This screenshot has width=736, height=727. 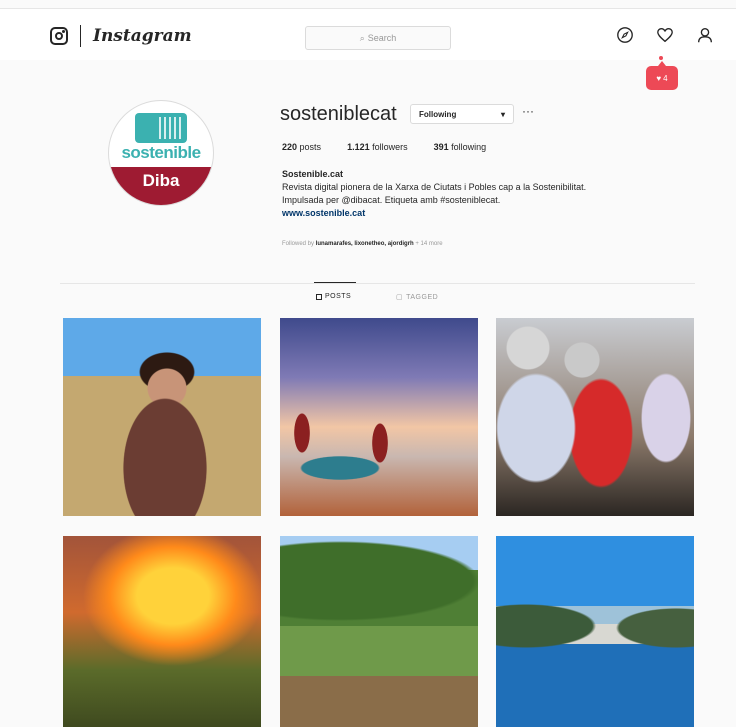 I want to click on search-input: ⌕ Search, so click(x=378, y=38).